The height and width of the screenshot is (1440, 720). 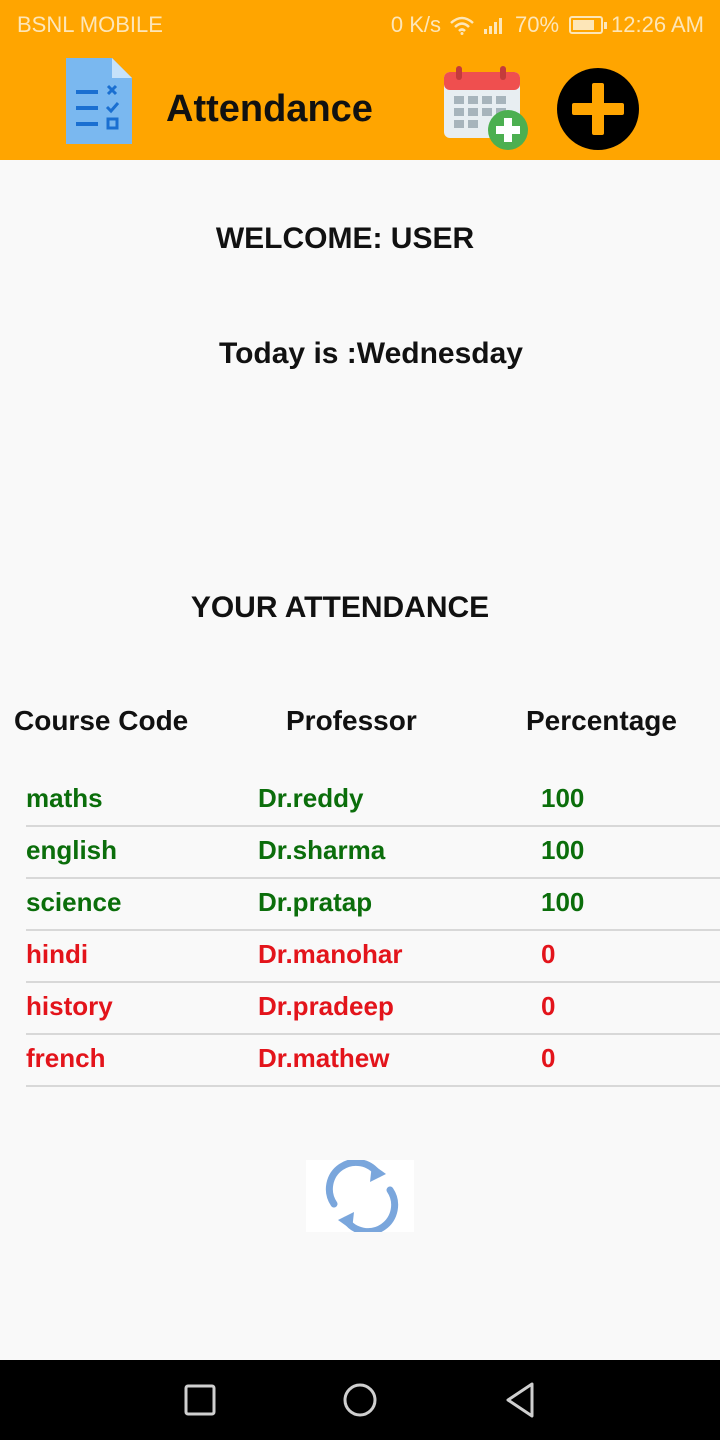 What do you see at coordinates (598, 109) in the screenshot?
I see `add-circle-icon` at bounding box center [598, 109].